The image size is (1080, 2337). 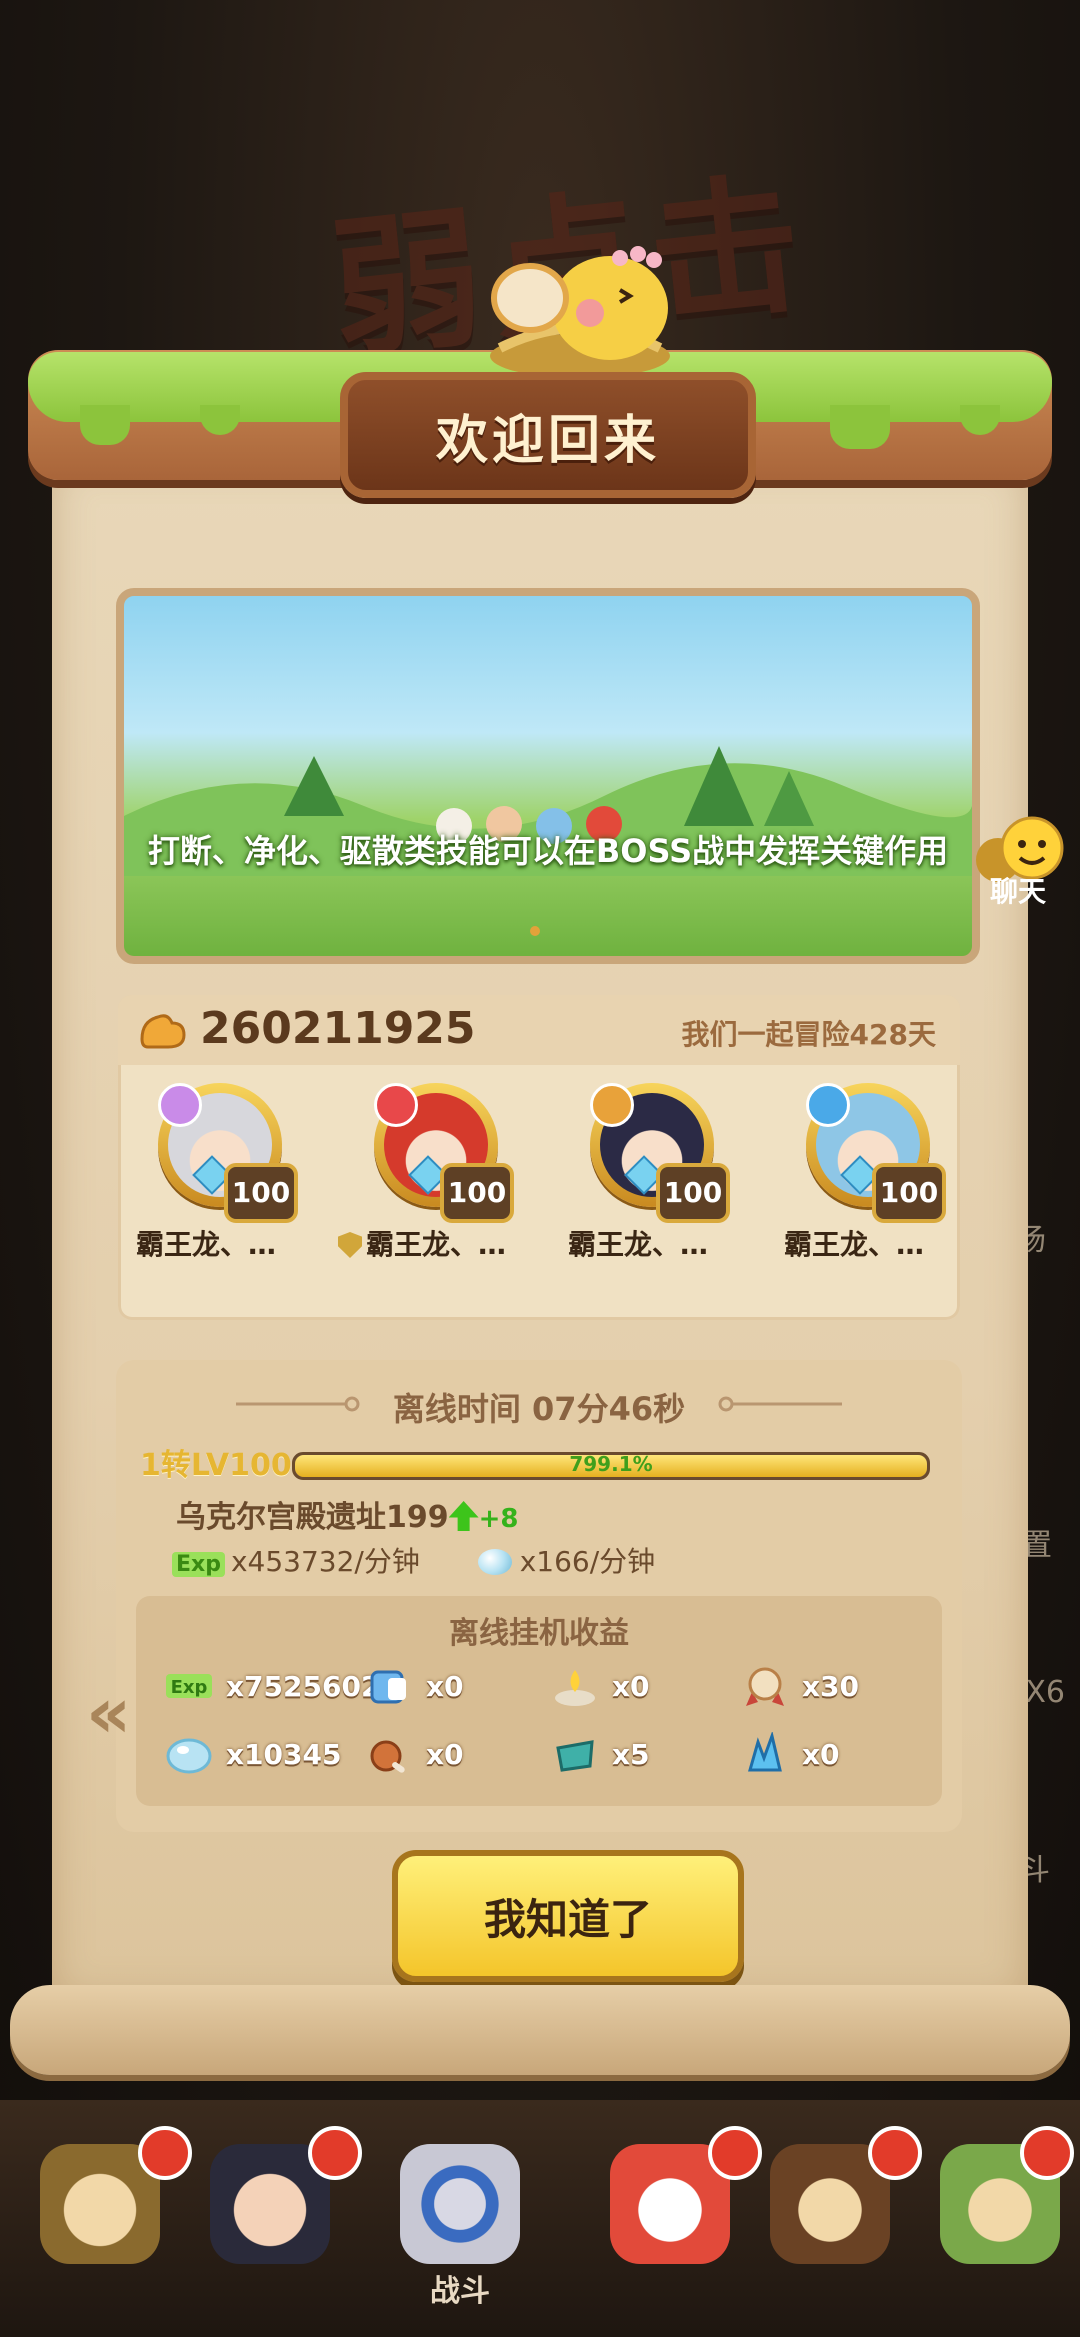 What do you see at coordinates (540, 2030) in the screenshot?
I see `scroll-bottom-rod` at bounding box center [540, 2030].